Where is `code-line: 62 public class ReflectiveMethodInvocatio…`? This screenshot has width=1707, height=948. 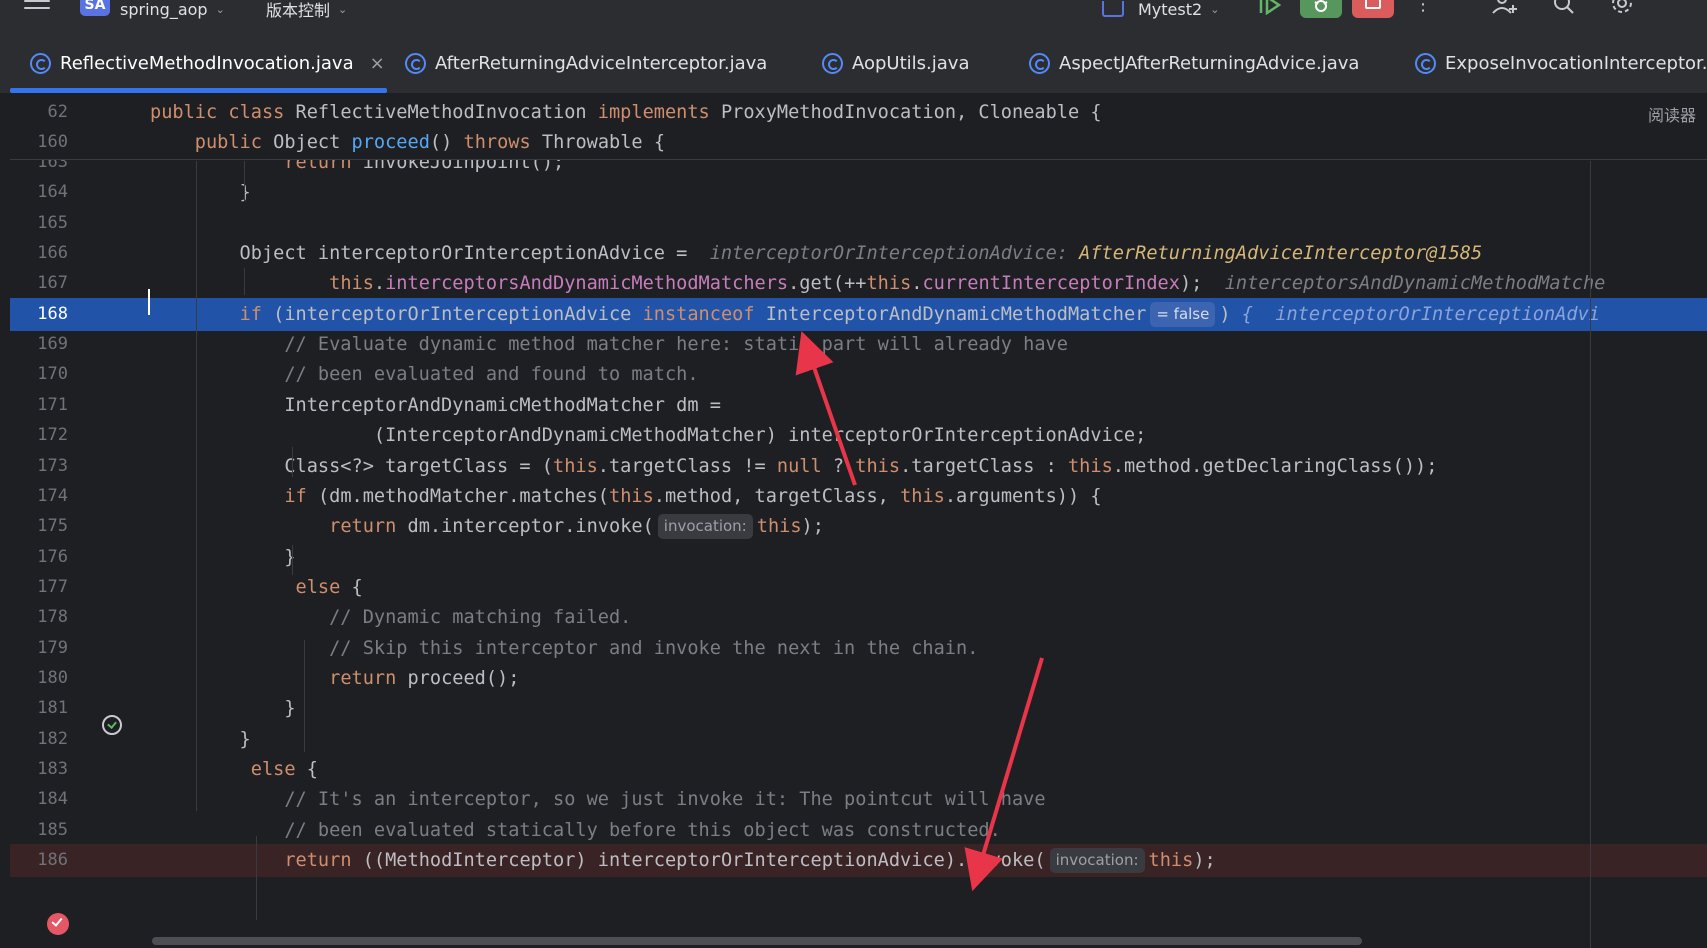 code-line: 62 public class ReflectiveMethodInvocatio… is located at coordinates (858, 112).